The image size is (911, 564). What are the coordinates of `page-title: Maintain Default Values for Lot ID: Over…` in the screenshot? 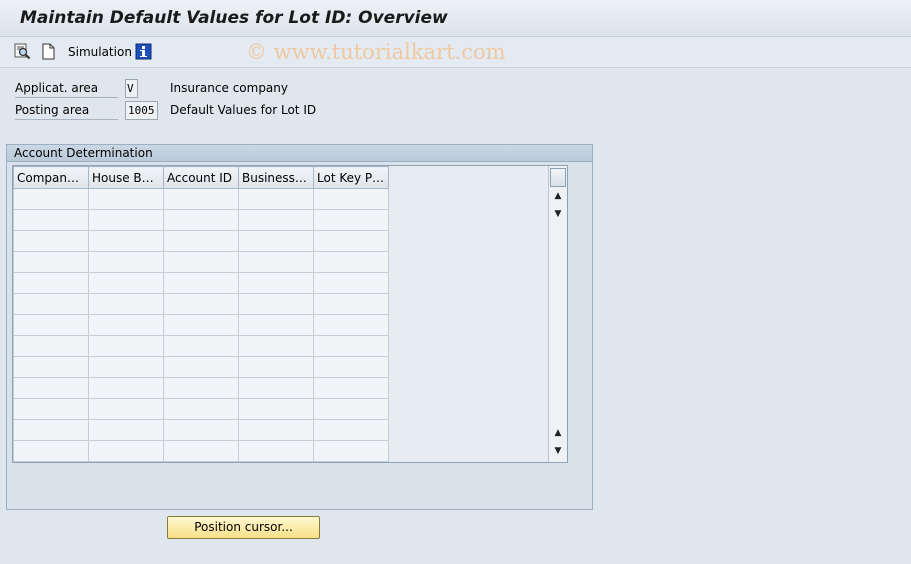 It's located at (234, 18).